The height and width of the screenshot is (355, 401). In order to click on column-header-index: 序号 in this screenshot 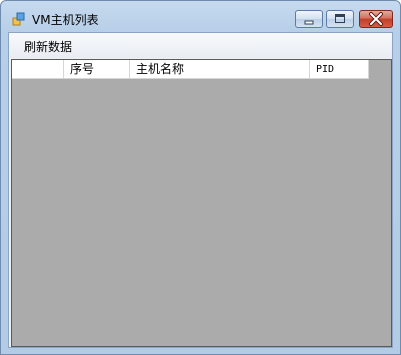, I will do `click(97, 69)`.